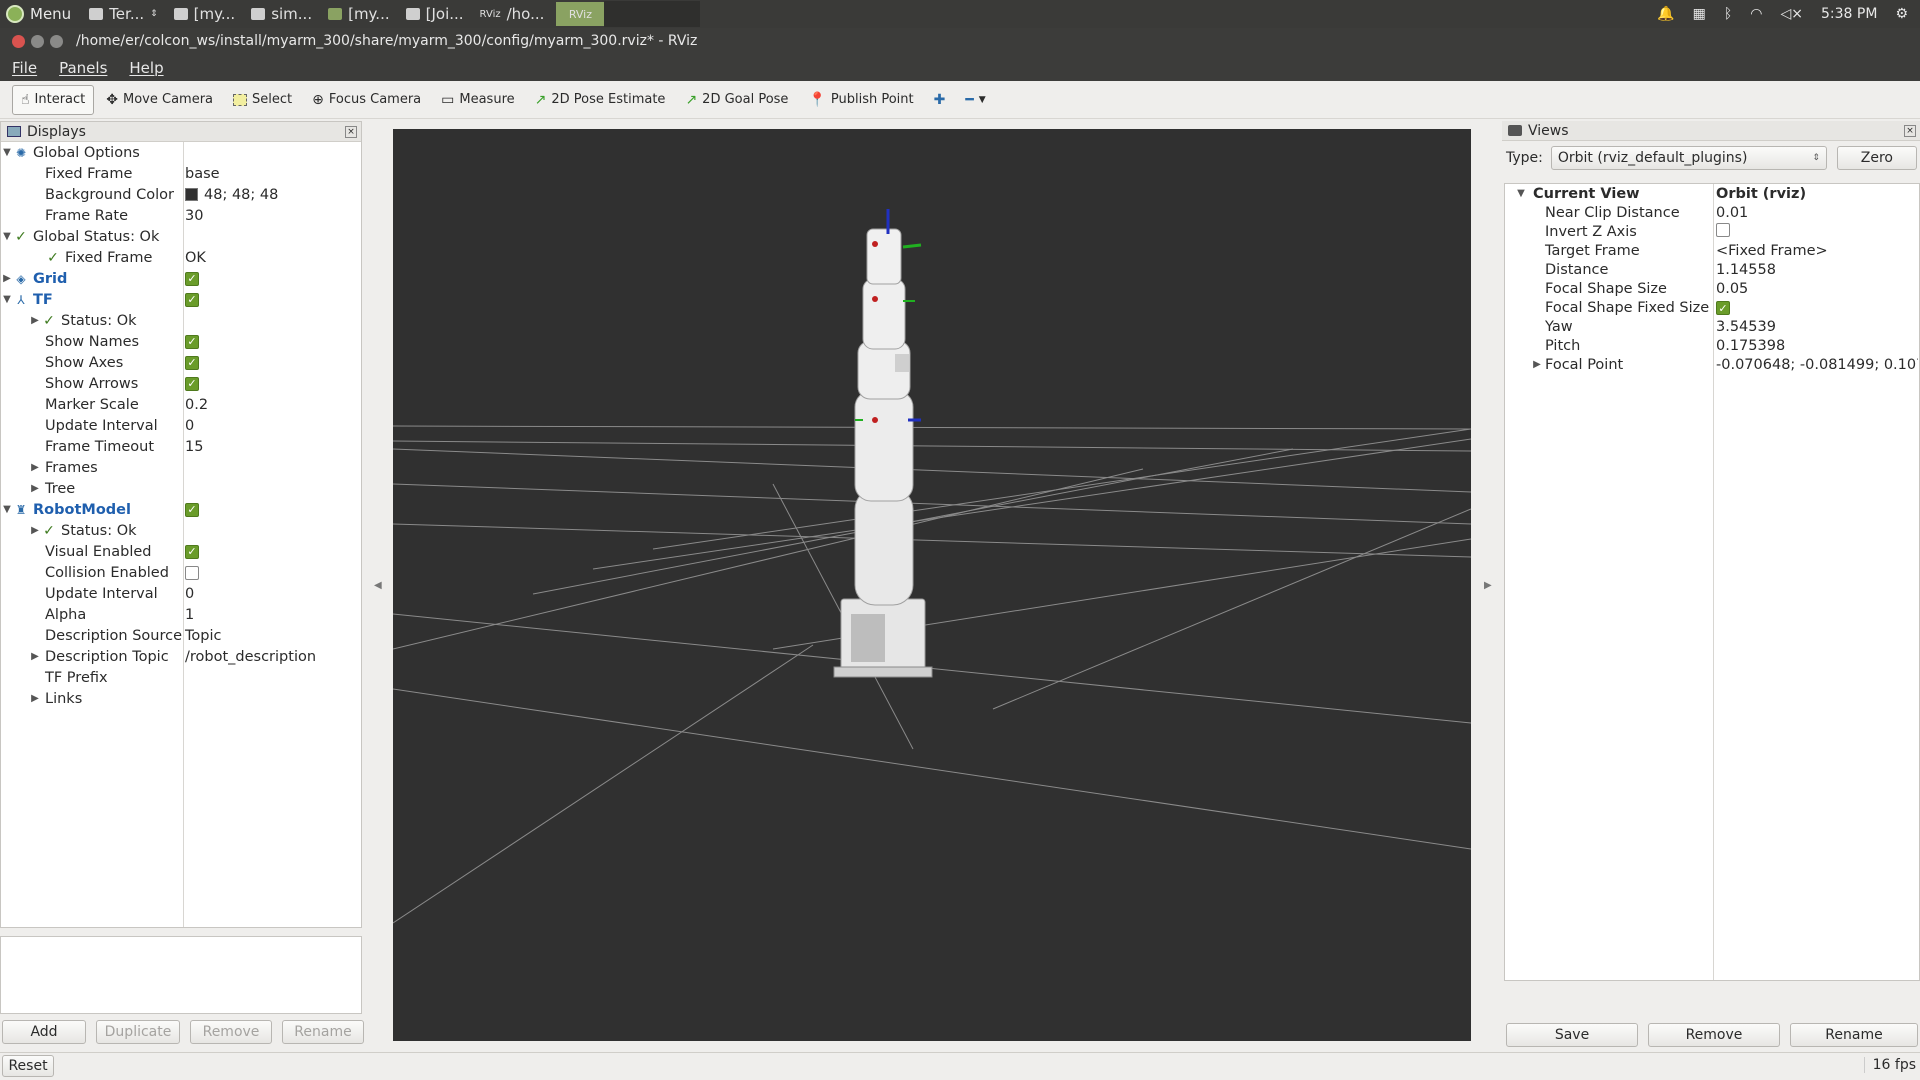  Describe the element at coordinates (231, 1032) in the screenshot. I see `remove-display-button: Remove` at that location.